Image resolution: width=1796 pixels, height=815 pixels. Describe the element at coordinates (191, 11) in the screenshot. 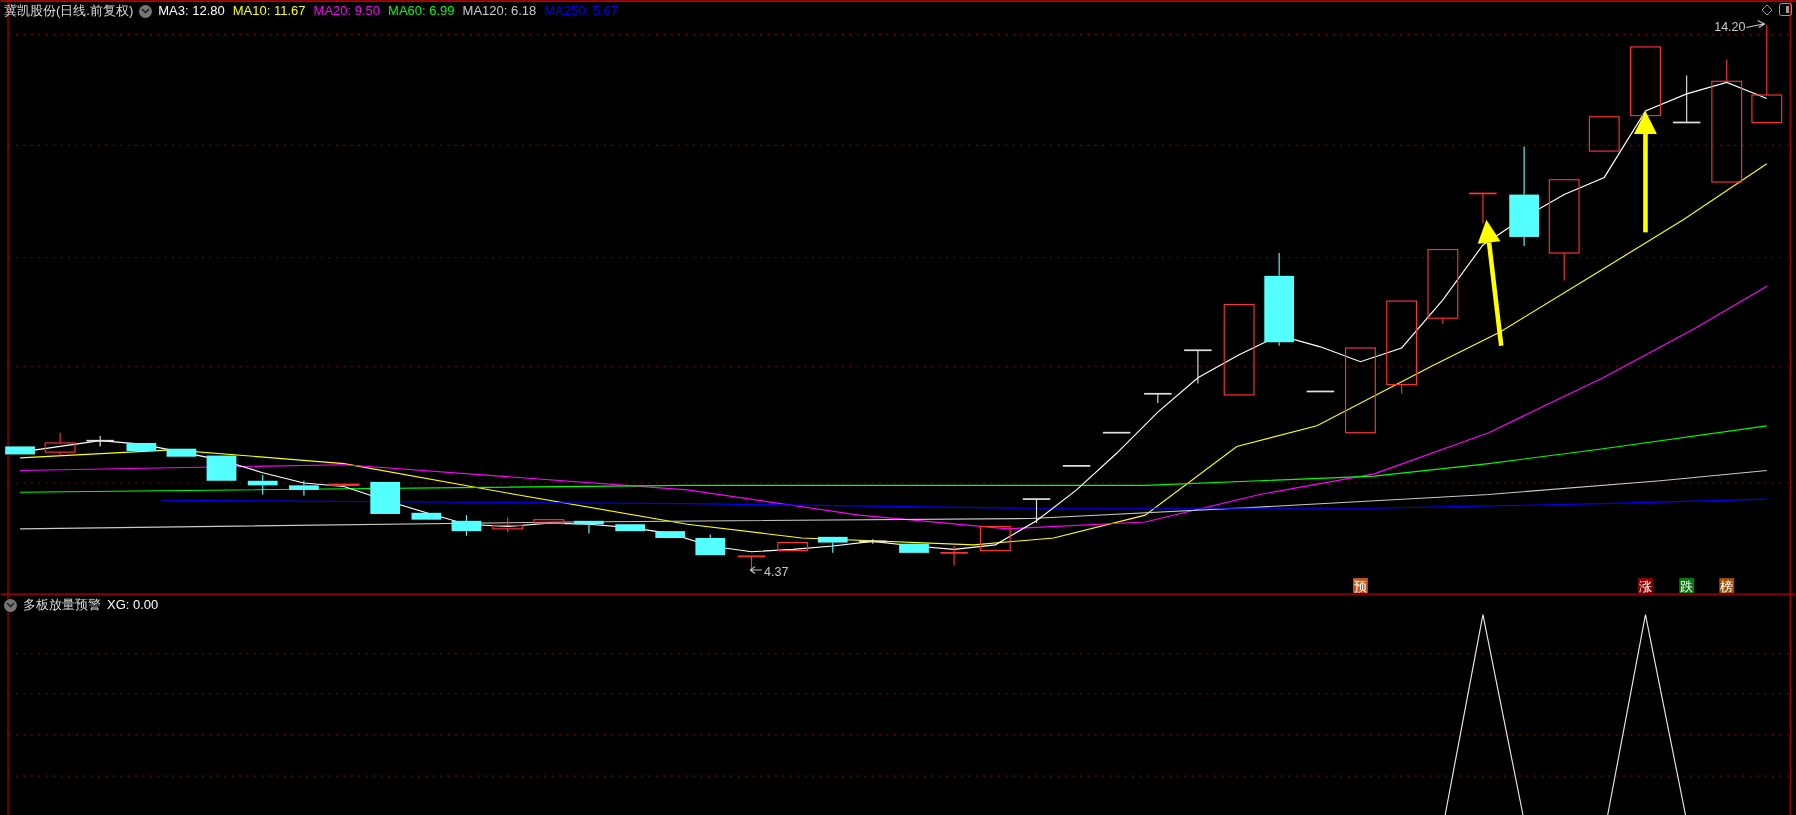

I see `indicator-value: MA3: 12.80` at that location.